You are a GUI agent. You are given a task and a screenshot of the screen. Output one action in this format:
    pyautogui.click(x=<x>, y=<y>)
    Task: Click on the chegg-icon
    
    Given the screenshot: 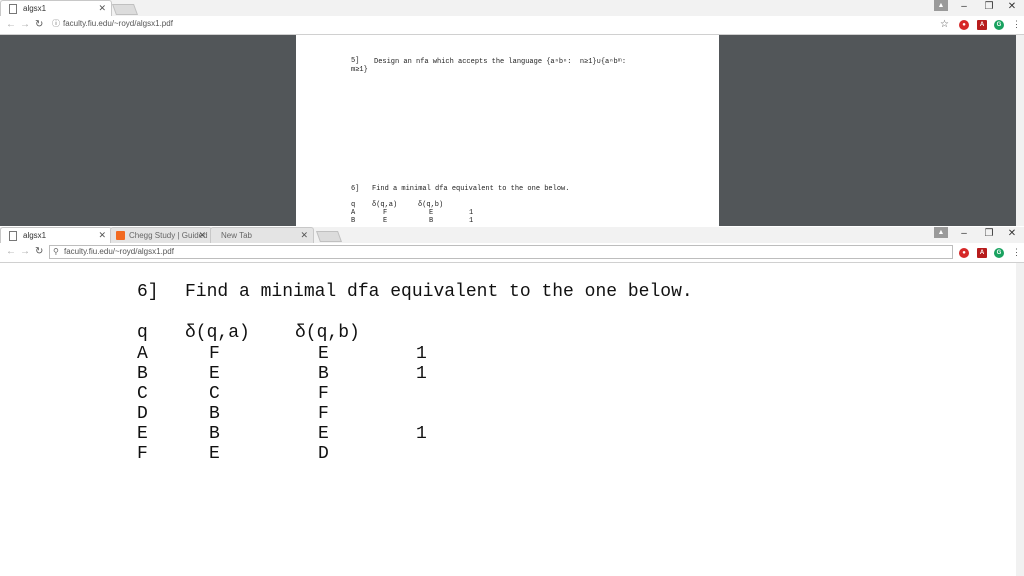 What is the action you would take?
    pyautogui.click(x=120, y=235)
    